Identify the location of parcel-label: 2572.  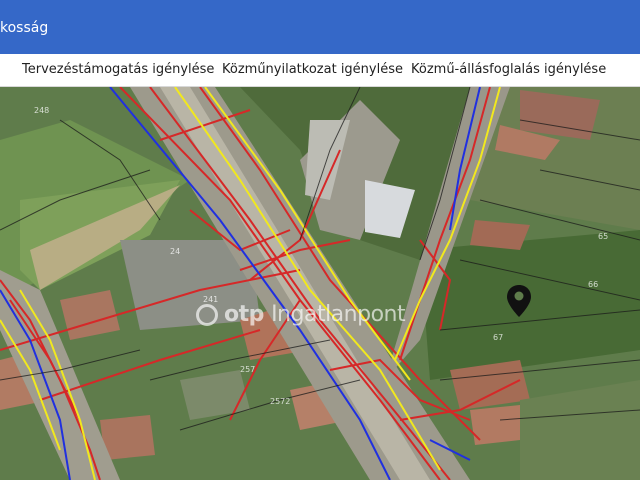
(280, 401).